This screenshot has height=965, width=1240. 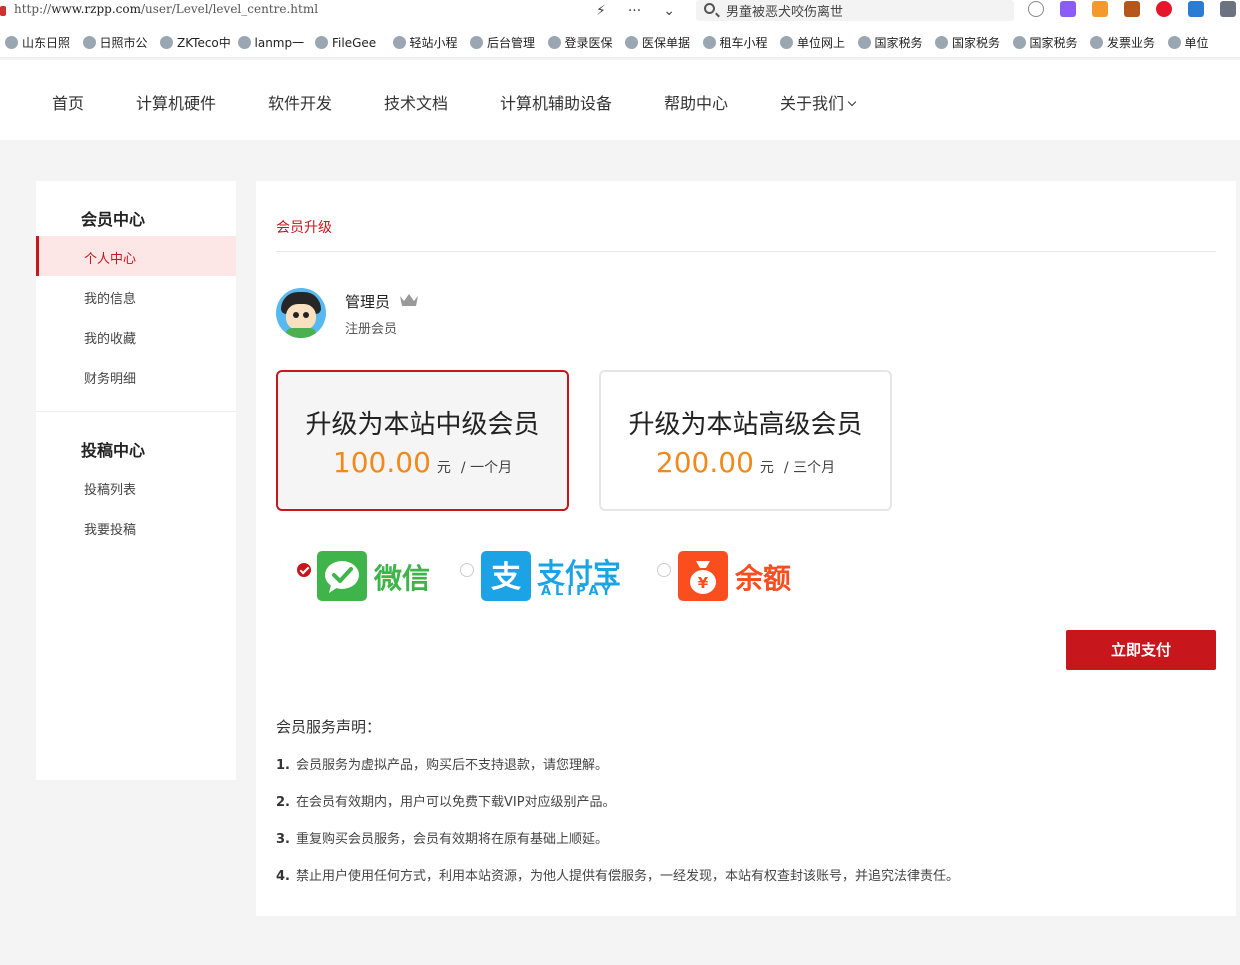 What do you see at coordinates (416, 102) in the screenshot?
I see `nav-docs: 技术文档` at bounding box center [416, 102].